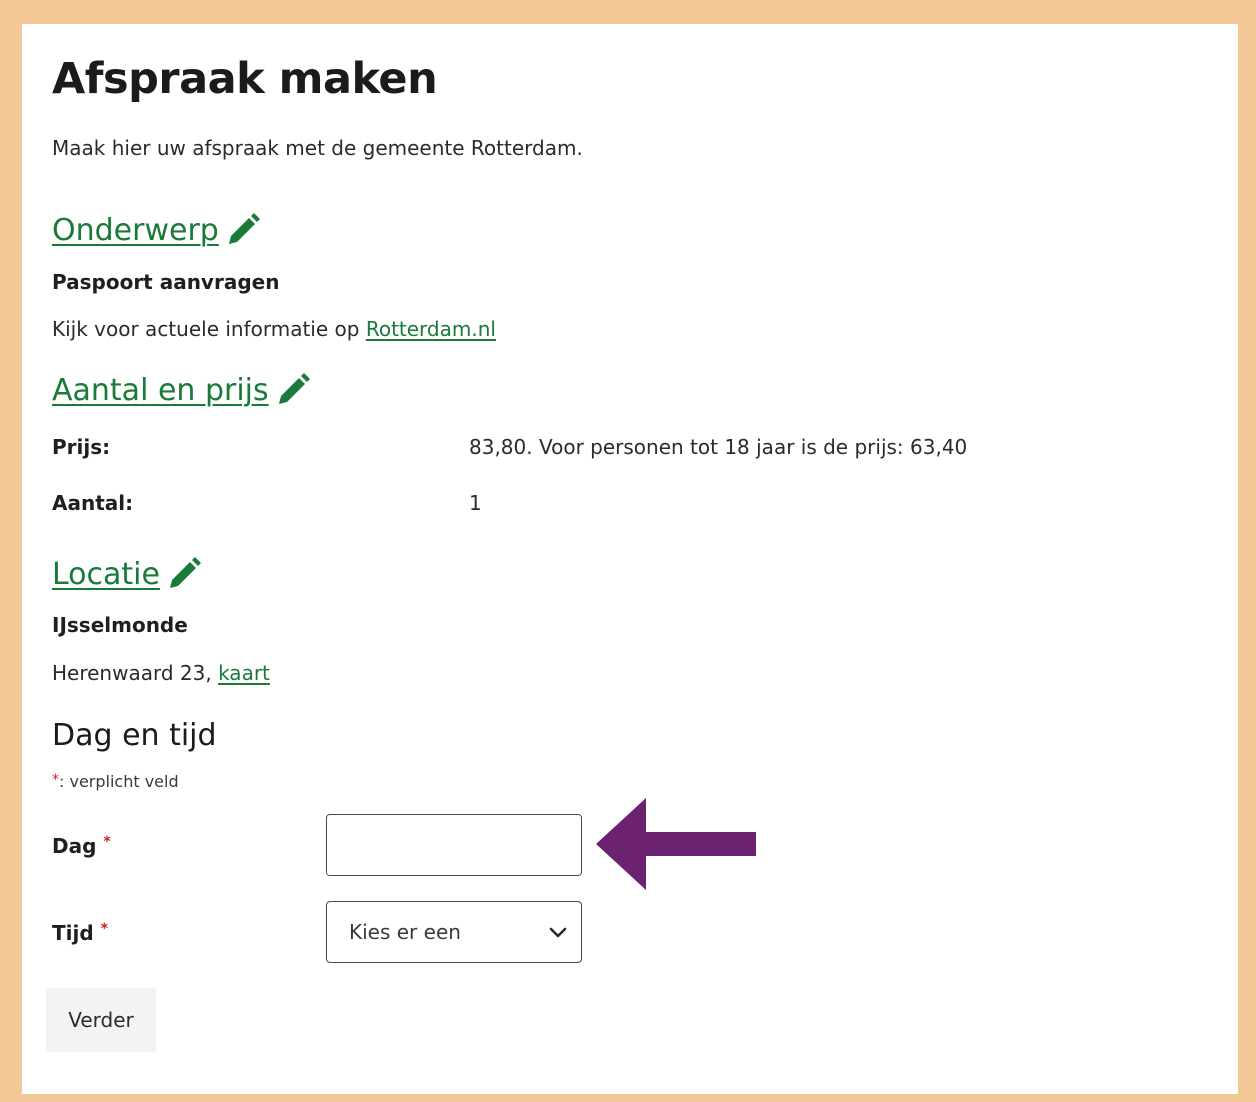 The image size is (1256, 1102). I want to click on onderwerp-heading: Onderwerp, so click(135, 230).